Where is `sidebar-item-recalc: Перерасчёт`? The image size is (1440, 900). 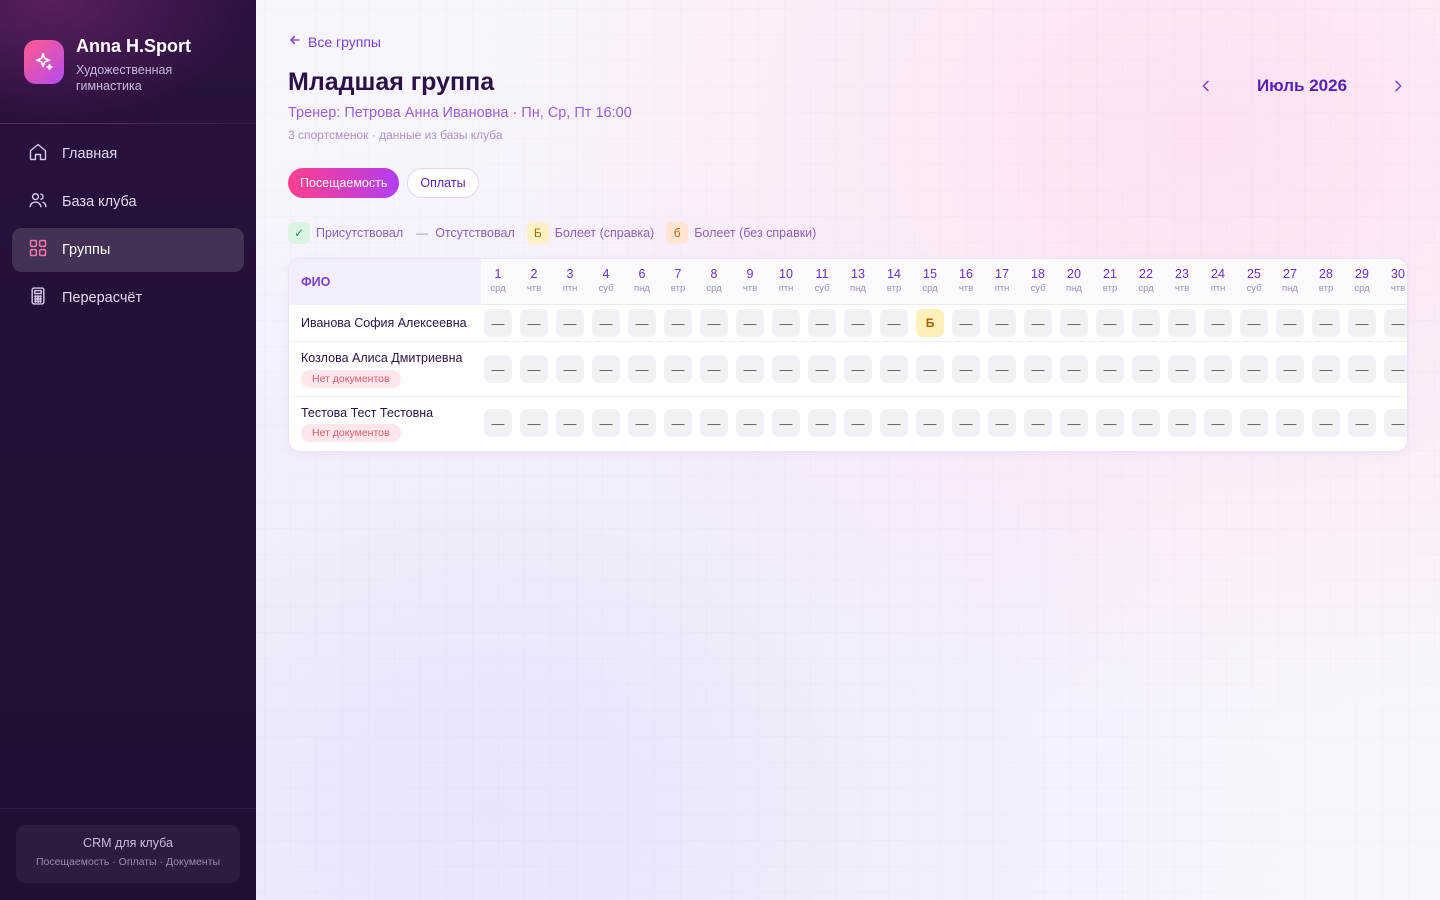 sidebar-item-recalc: Перерасчёт is located at coordinates (128, 298).